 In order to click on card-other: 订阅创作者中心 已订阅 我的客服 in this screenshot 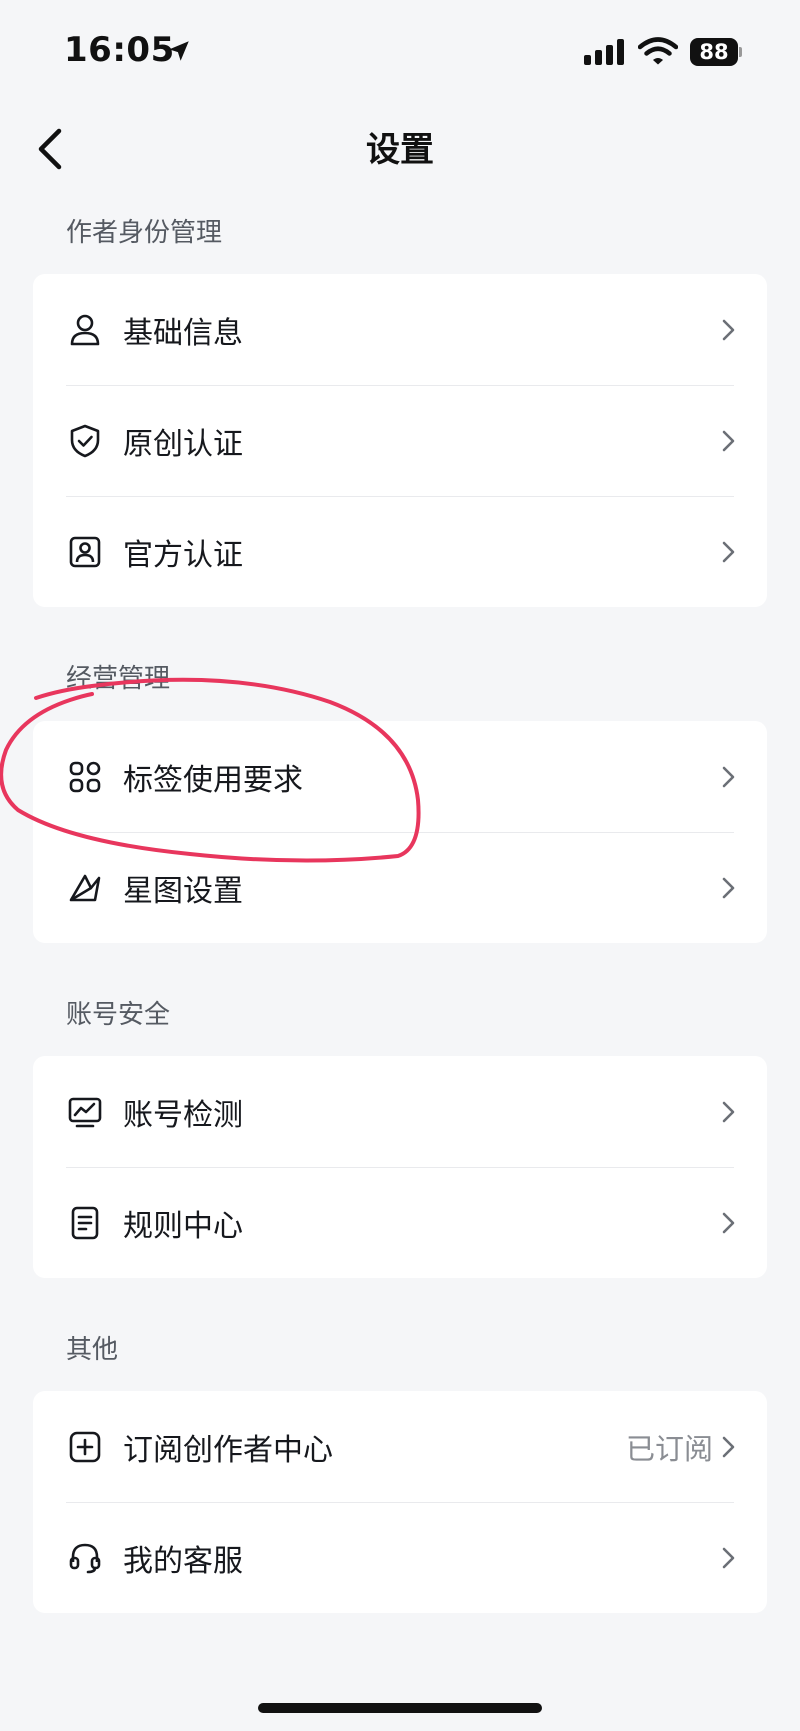, I will do `click(400, 1502)`.